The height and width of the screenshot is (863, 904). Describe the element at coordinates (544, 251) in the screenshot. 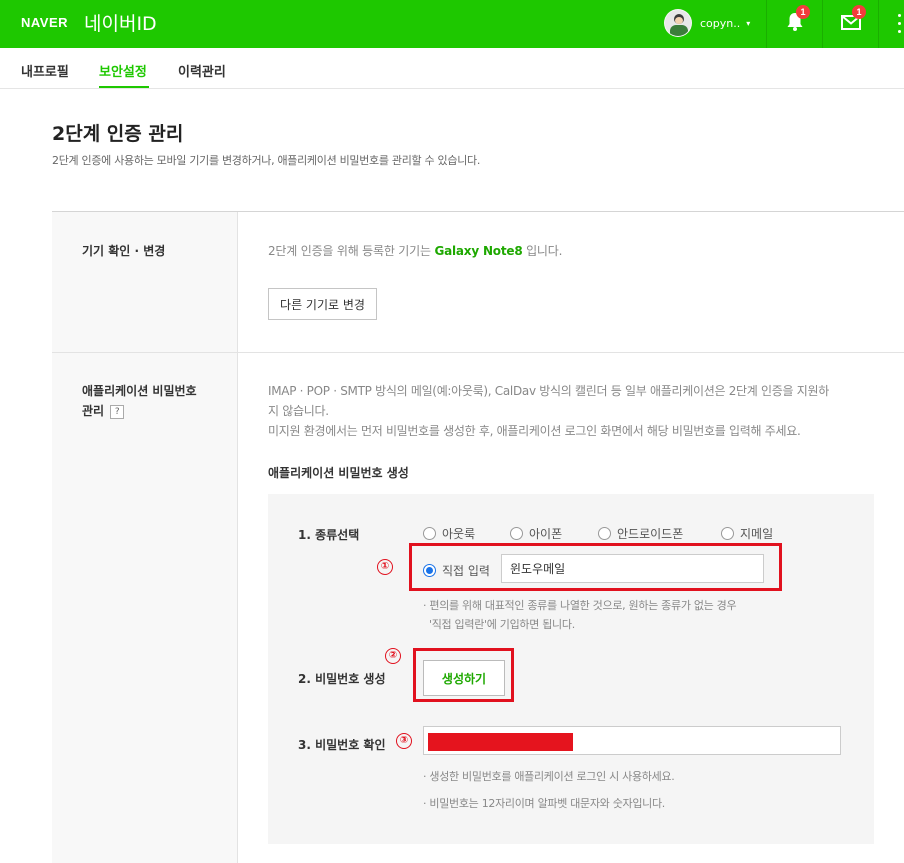

I see `device-text-after: 입니다.` at that location.